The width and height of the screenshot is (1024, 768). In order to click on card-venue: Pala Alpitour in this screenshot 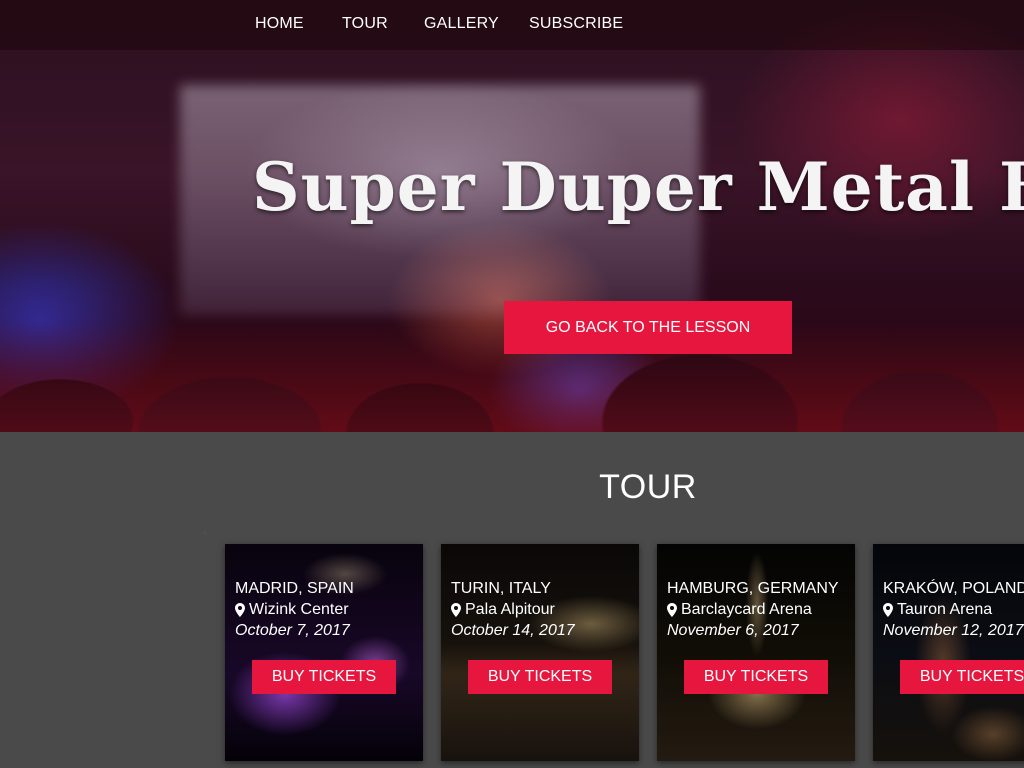, I will do `click(503, 610)`.